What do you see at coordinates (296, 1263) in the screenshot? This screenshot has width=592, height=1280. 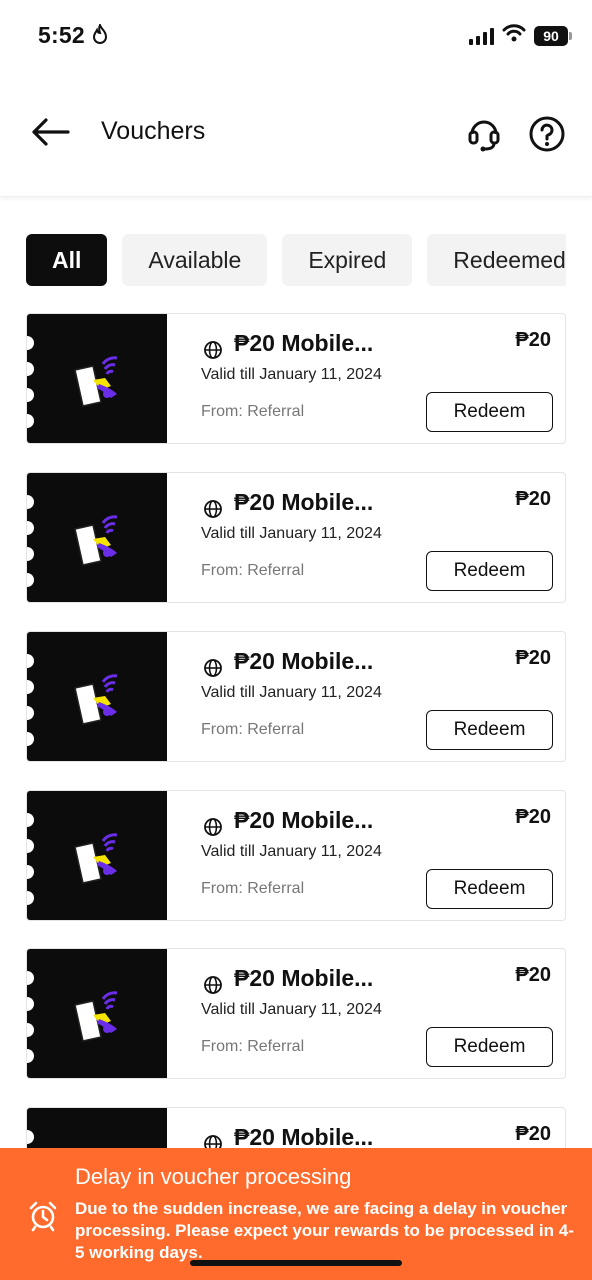 I see `home-indicator` at bounding box center [296, 1263].